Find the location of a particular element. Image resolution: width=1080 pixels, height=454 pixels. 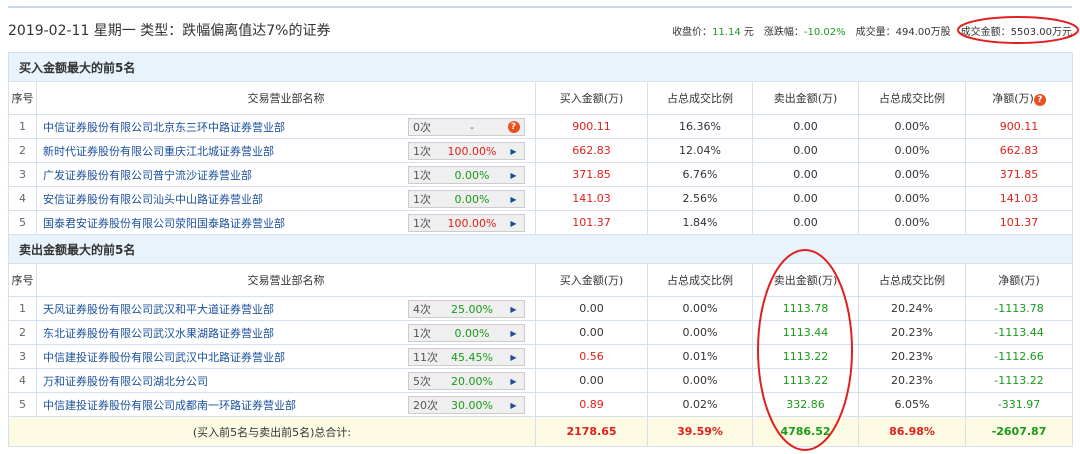

close-price: 收盘价：11.14 元 is located at coordinates (713, 32).